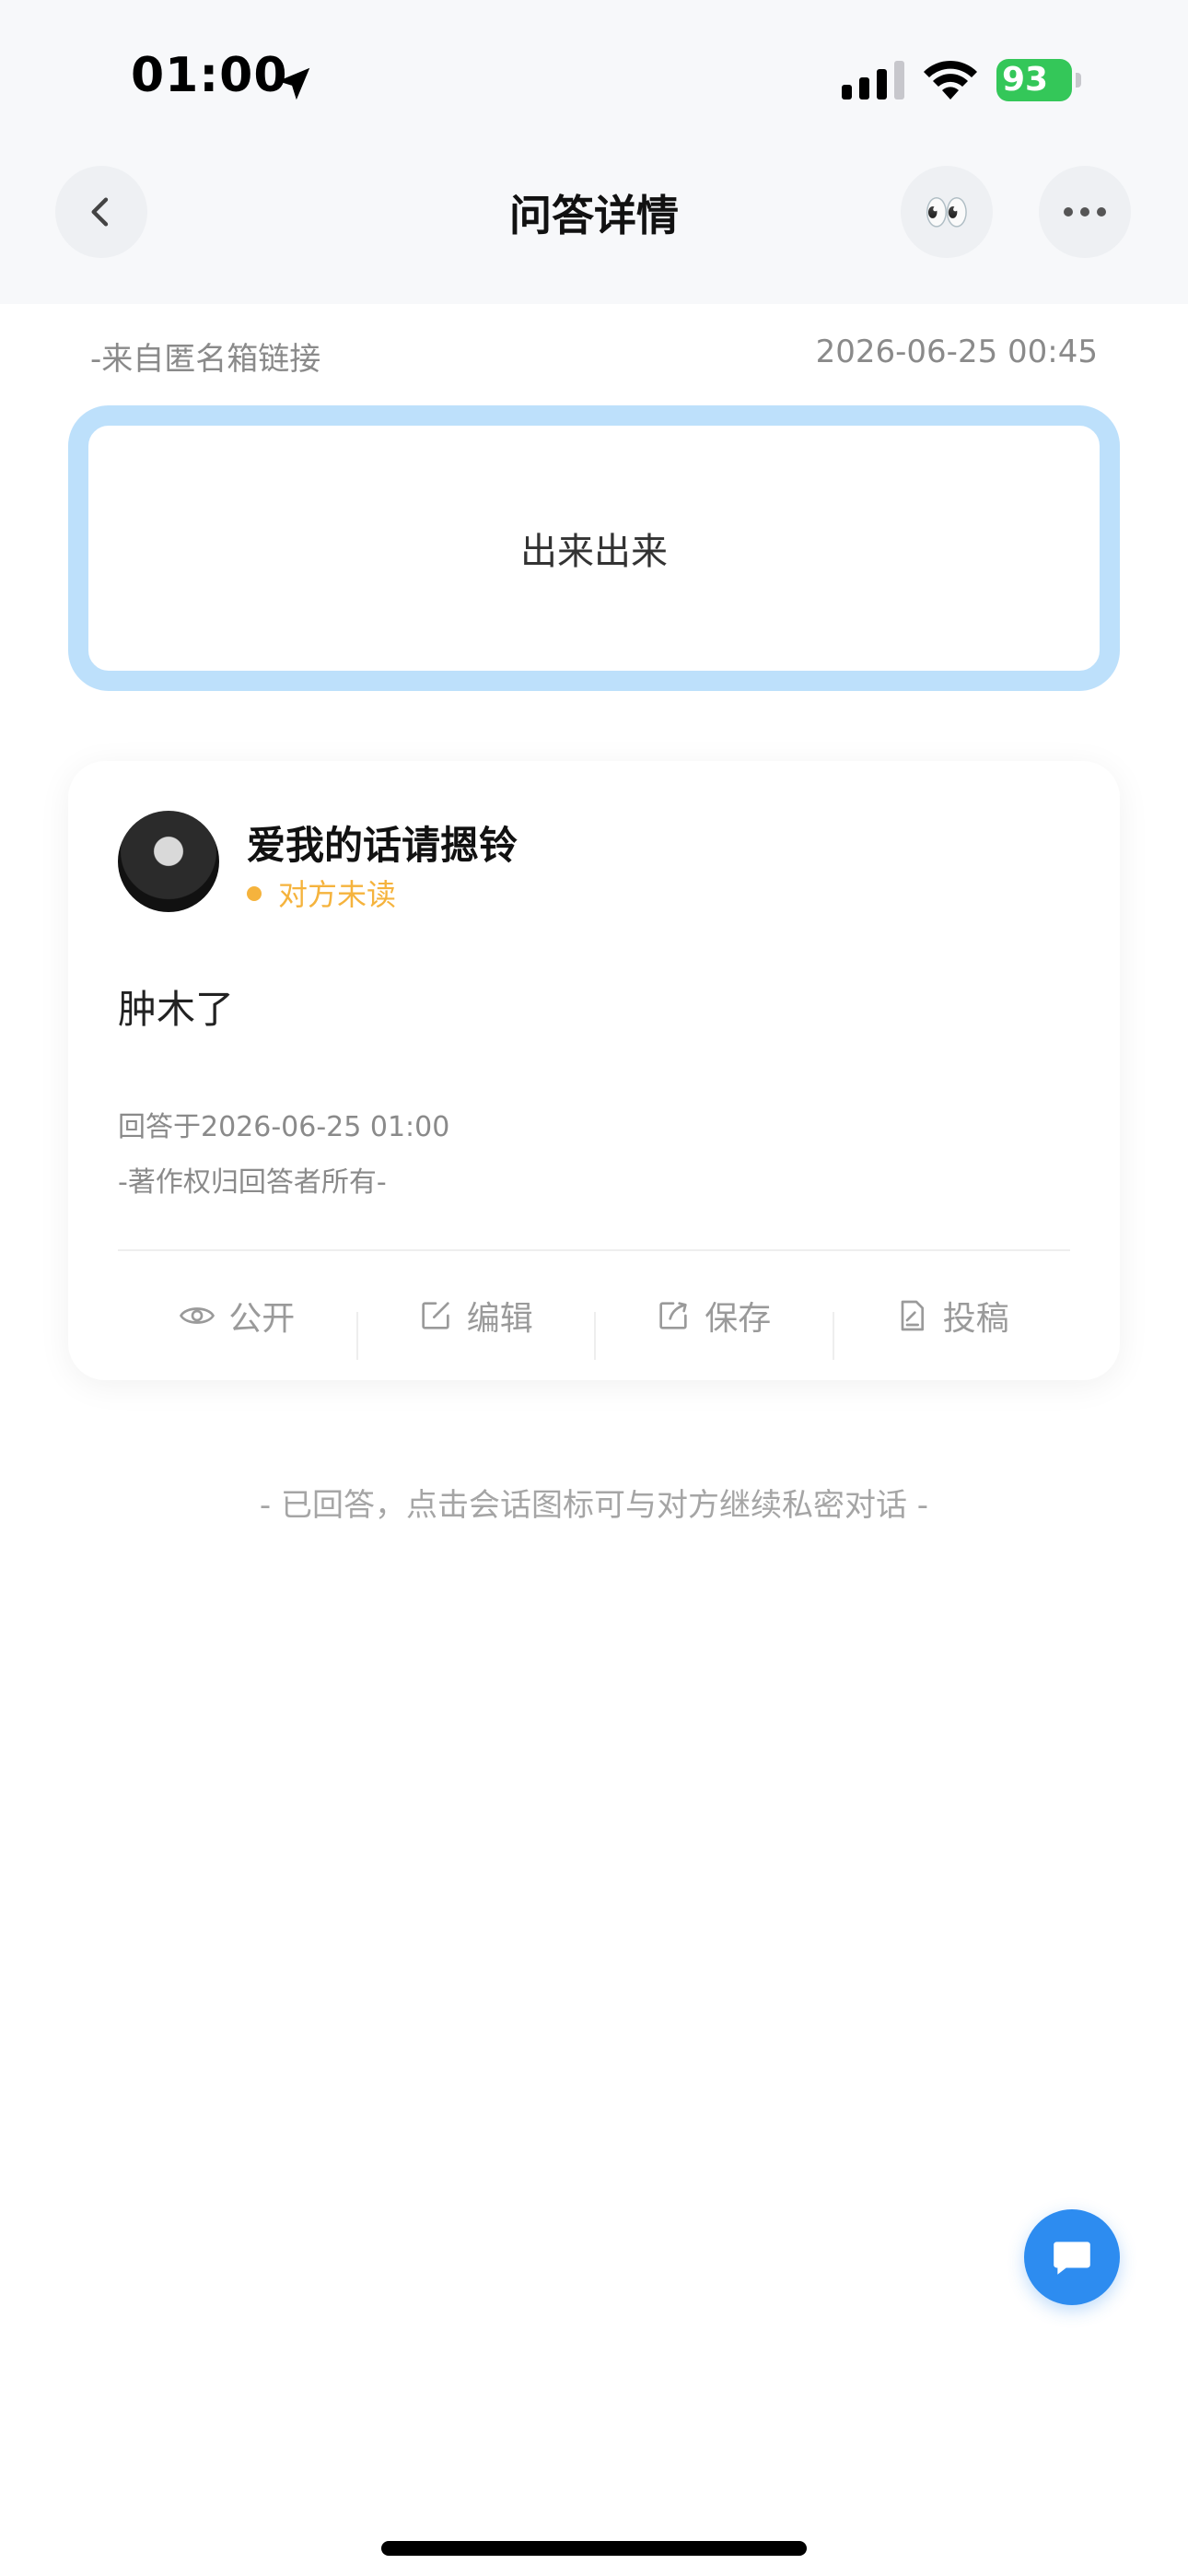 The height and width of the screenshot is (2576, 1188). Describe the element at coordinates (594, 552) in the screenshot. I see `question-text: 出来出来` at that location.